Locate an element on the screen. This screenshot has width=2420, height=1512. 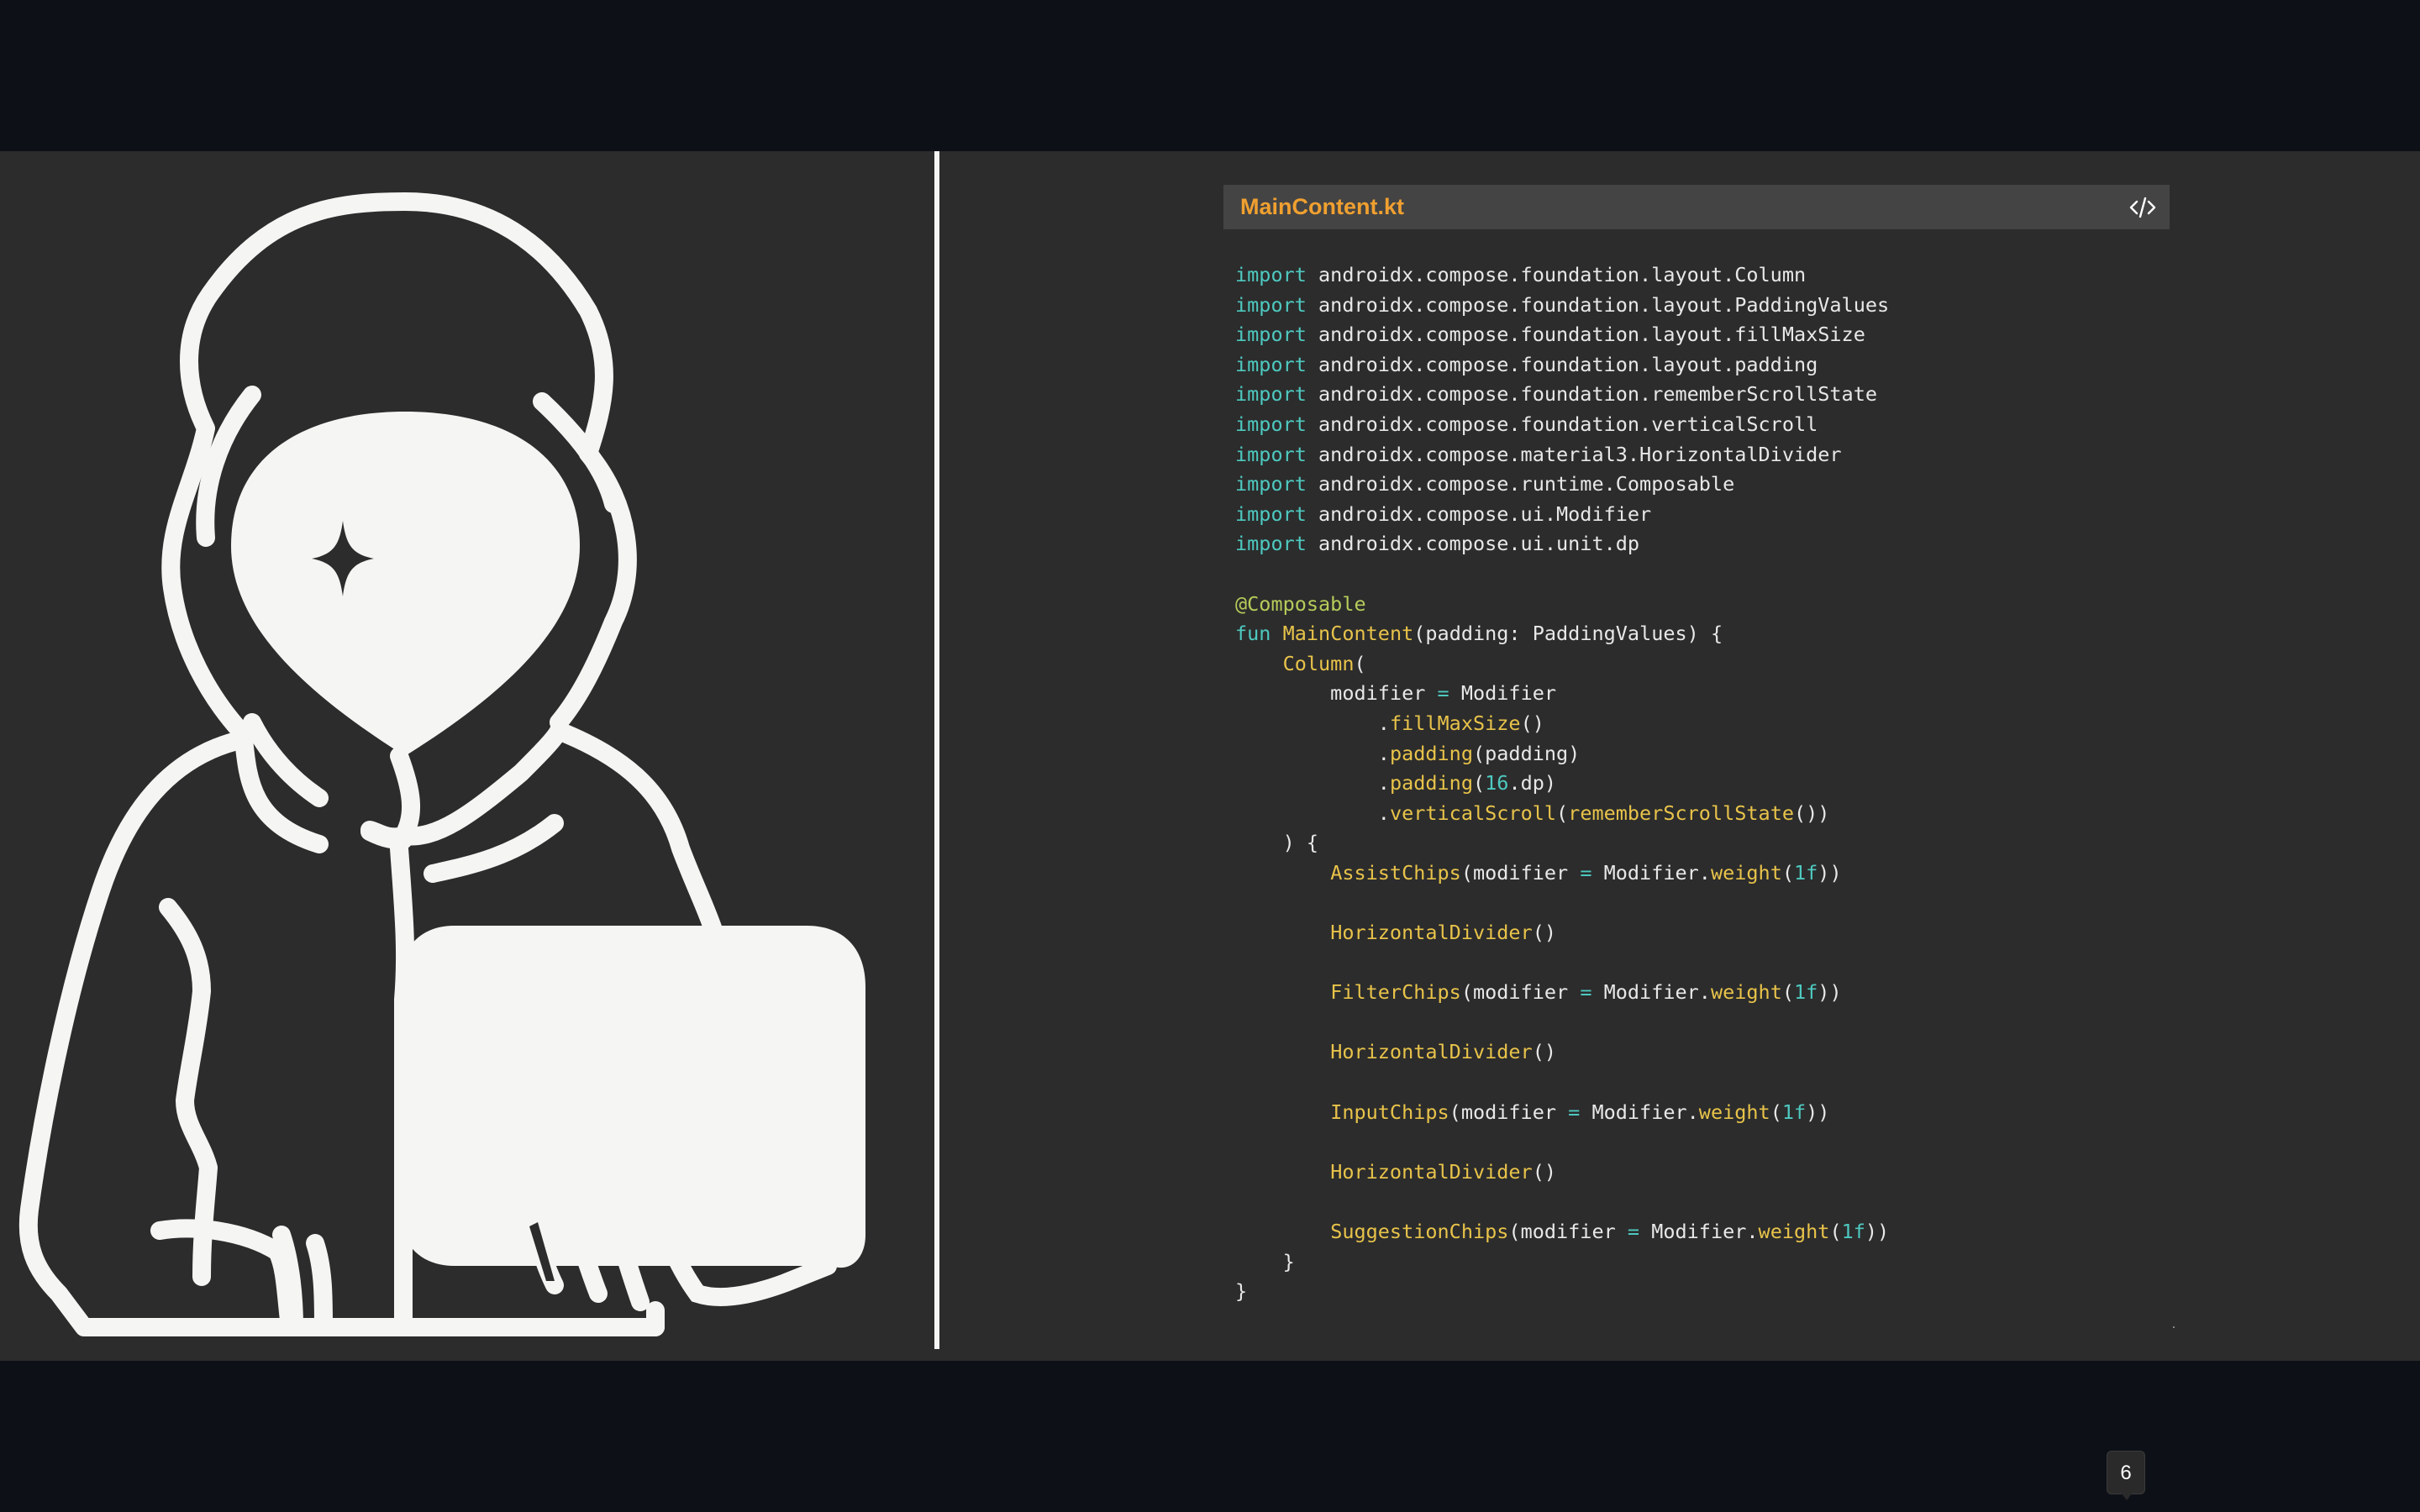
code-token: SuggestionChips is located at coordinates (1419, 1231).